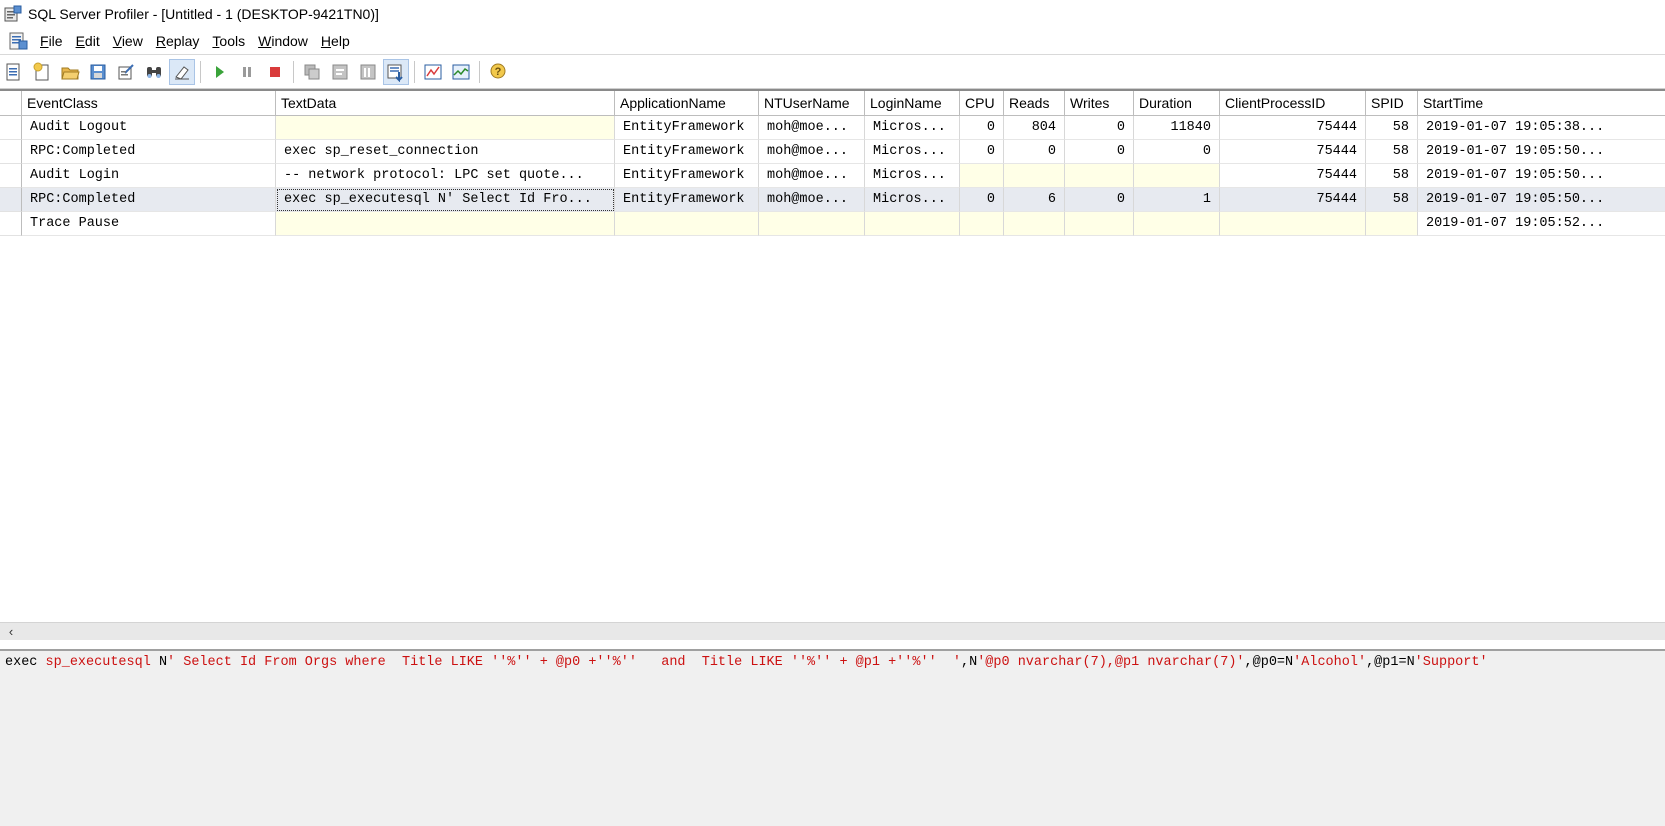  Describe the element at coordinates (1177, 224) in the screenshot. I see `cell-duration` at that location.